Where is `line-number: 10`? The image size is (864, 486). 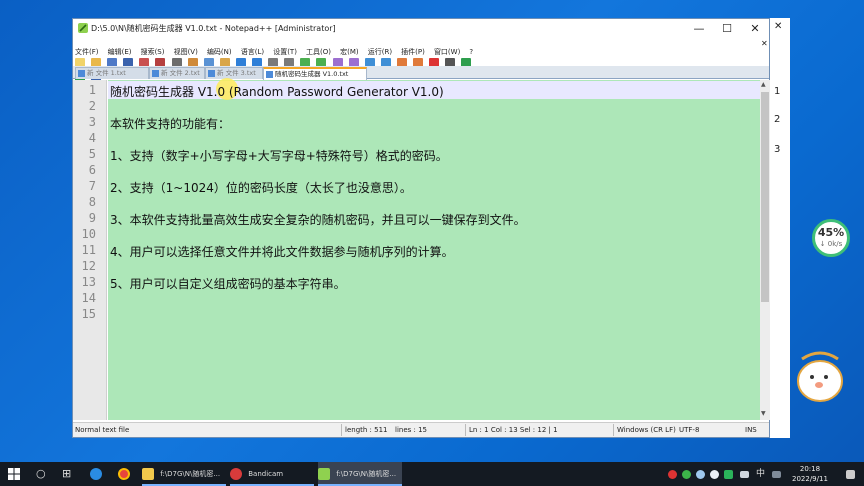
line-number: 10 is located at coordinates (88, 234).